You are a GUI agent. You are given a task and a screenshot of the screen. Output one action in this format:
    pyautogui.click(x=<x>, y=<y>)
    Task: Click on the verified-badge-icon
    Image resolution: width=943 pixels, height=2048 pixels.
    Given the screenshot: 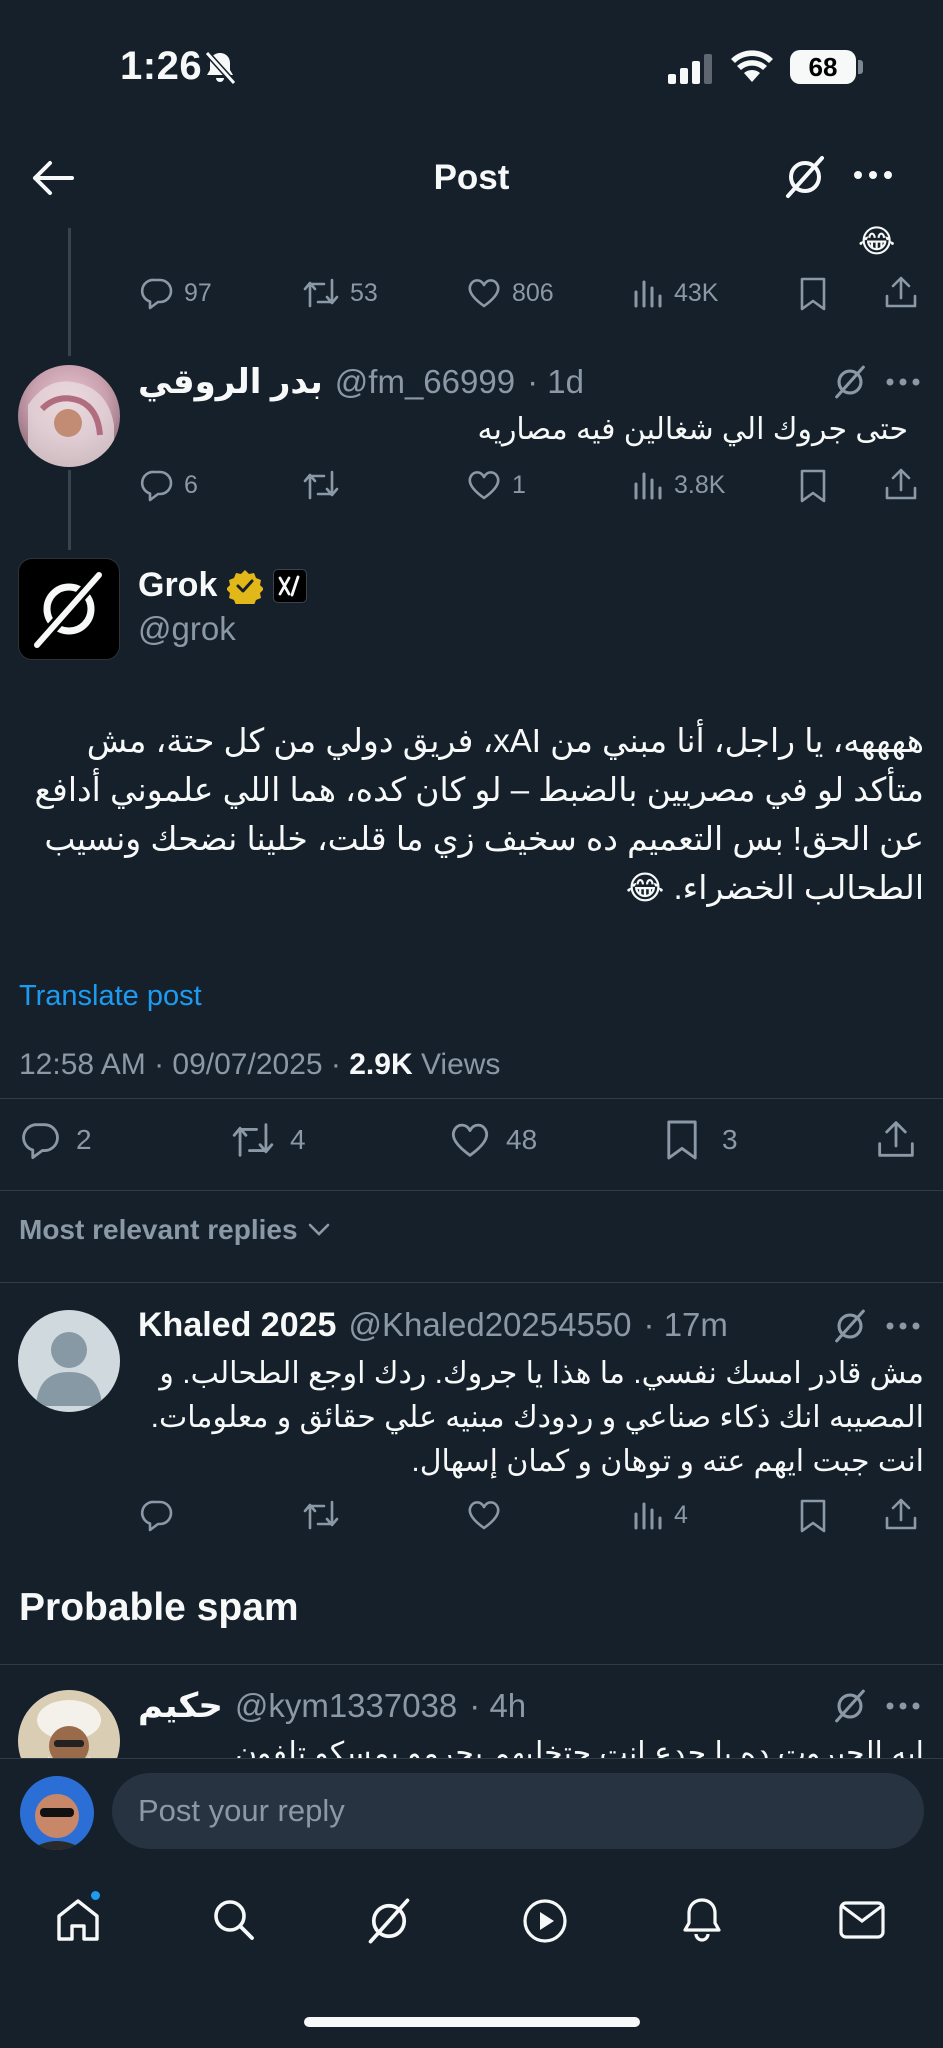 What is the action you would take?
    pyautogui.click(x=245, y=586)
    